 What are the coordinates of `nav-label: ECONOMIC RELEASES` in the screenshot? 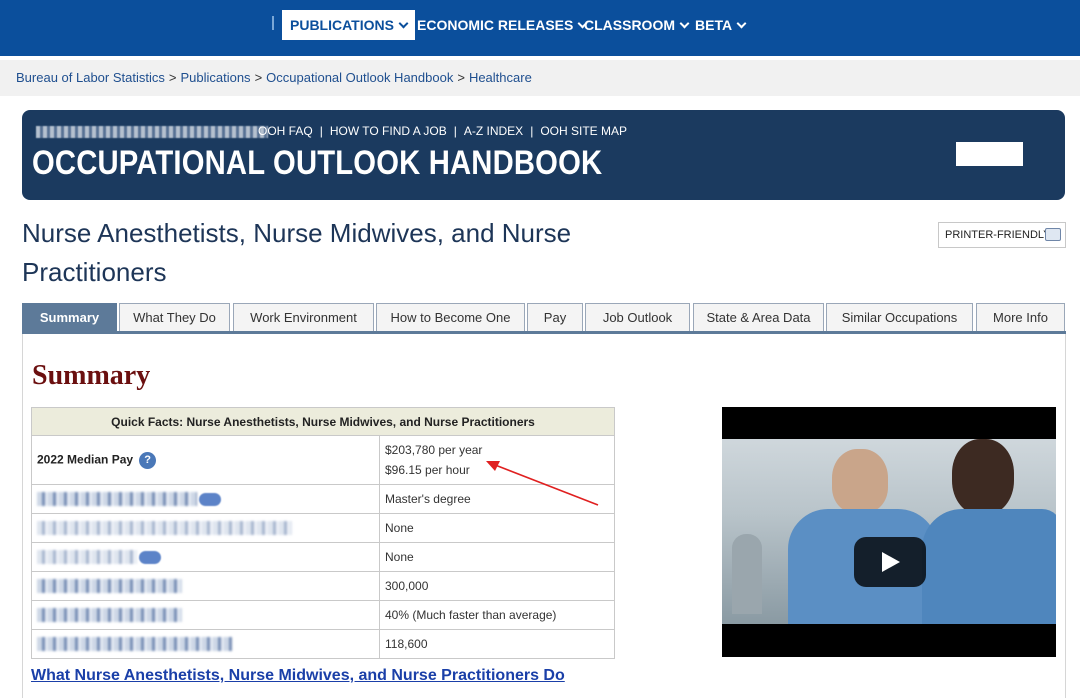 It's located at (495, 25).